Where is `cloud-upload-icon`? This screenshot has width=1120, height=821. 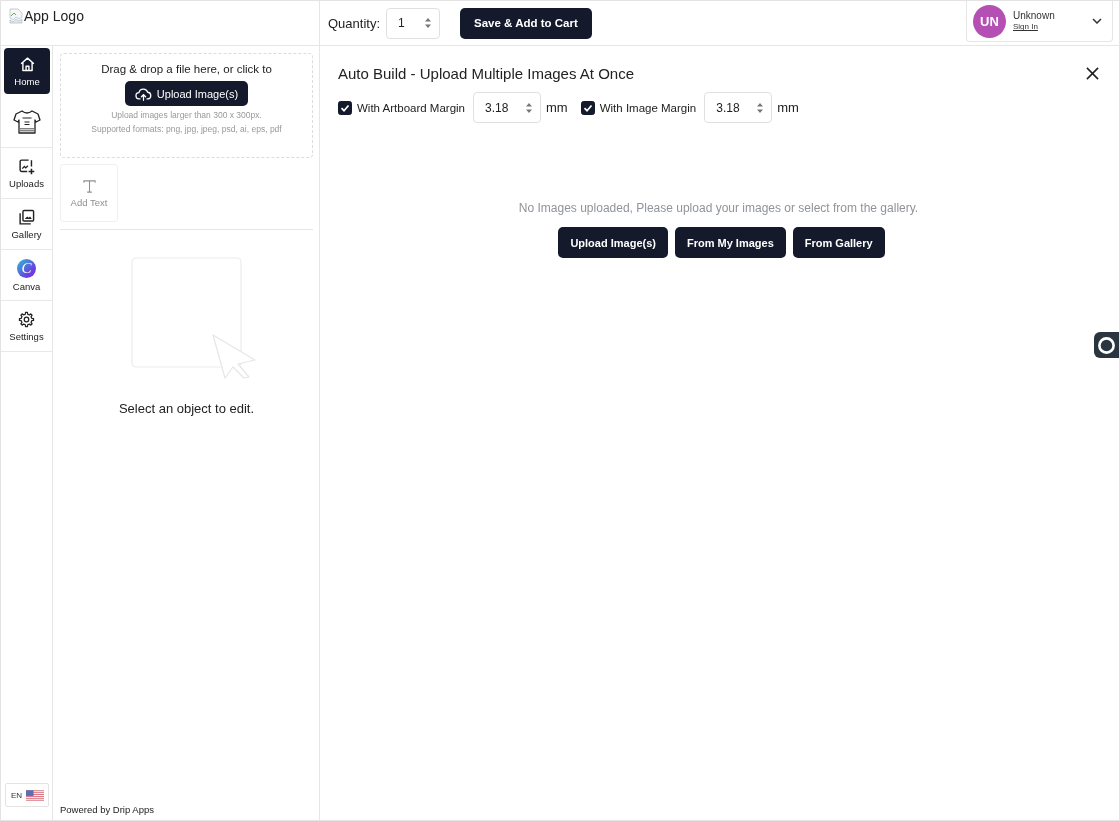
cloud-upload-icon is located at coordinates (143, 93).